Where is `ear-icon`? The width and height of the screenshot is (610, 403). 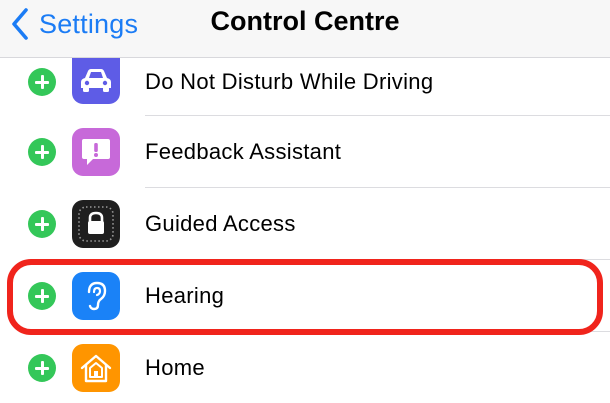
ear-icon is located at coordinates (96, 296).